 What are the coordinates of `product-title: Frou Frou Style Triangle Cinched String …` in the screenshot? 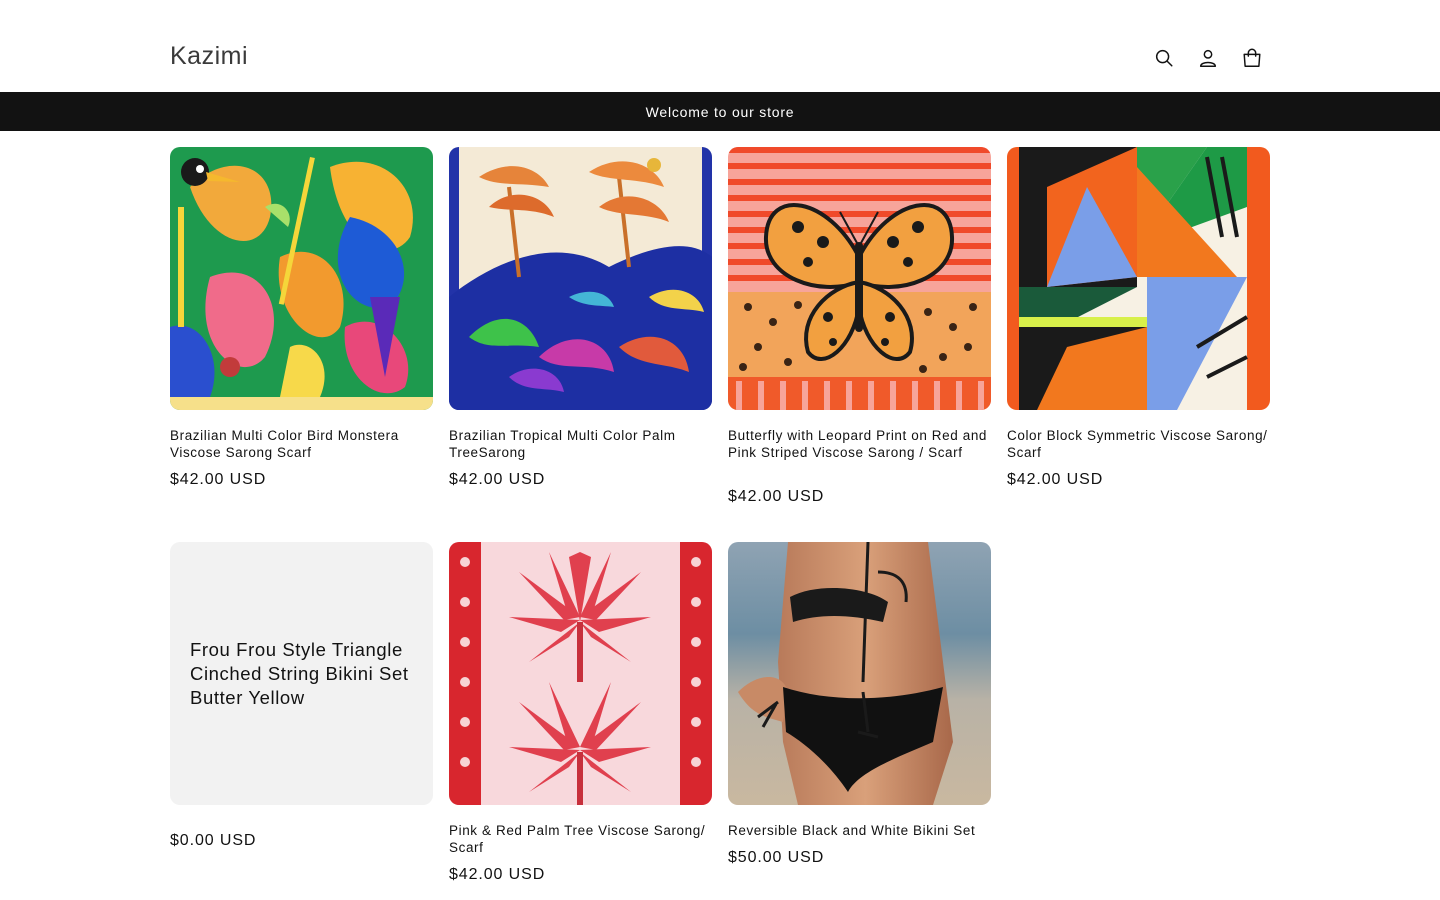 It's located at (301, 674).